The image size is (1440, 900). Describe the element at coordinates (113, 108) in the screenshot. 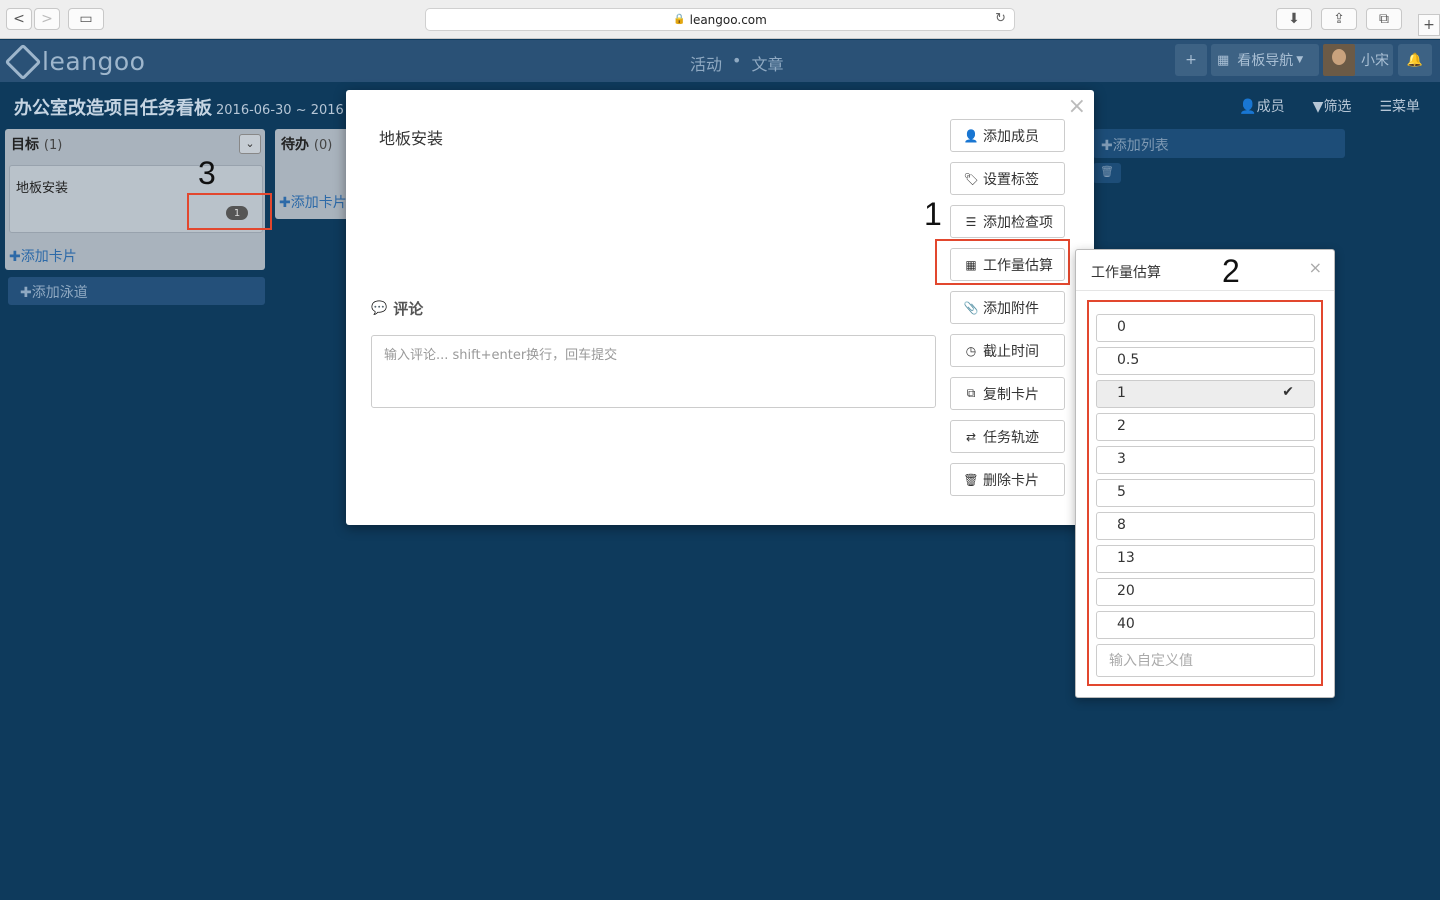

I see `board-title-text: 办公室改造项目任务看板` at that location.